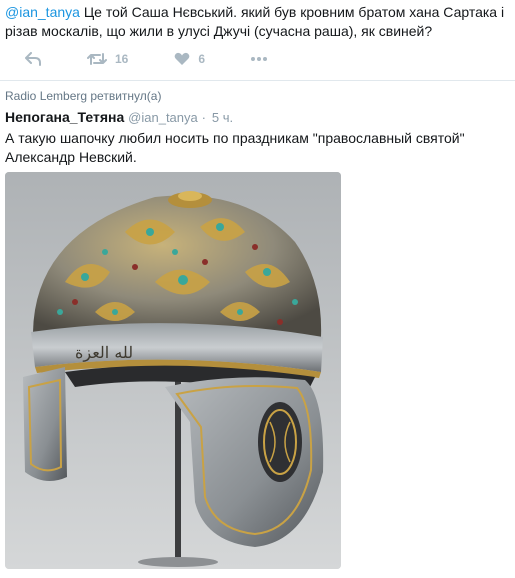 This screenshot has width=515, height=578. I want to click on more-dots-icon, so click(259, 59).